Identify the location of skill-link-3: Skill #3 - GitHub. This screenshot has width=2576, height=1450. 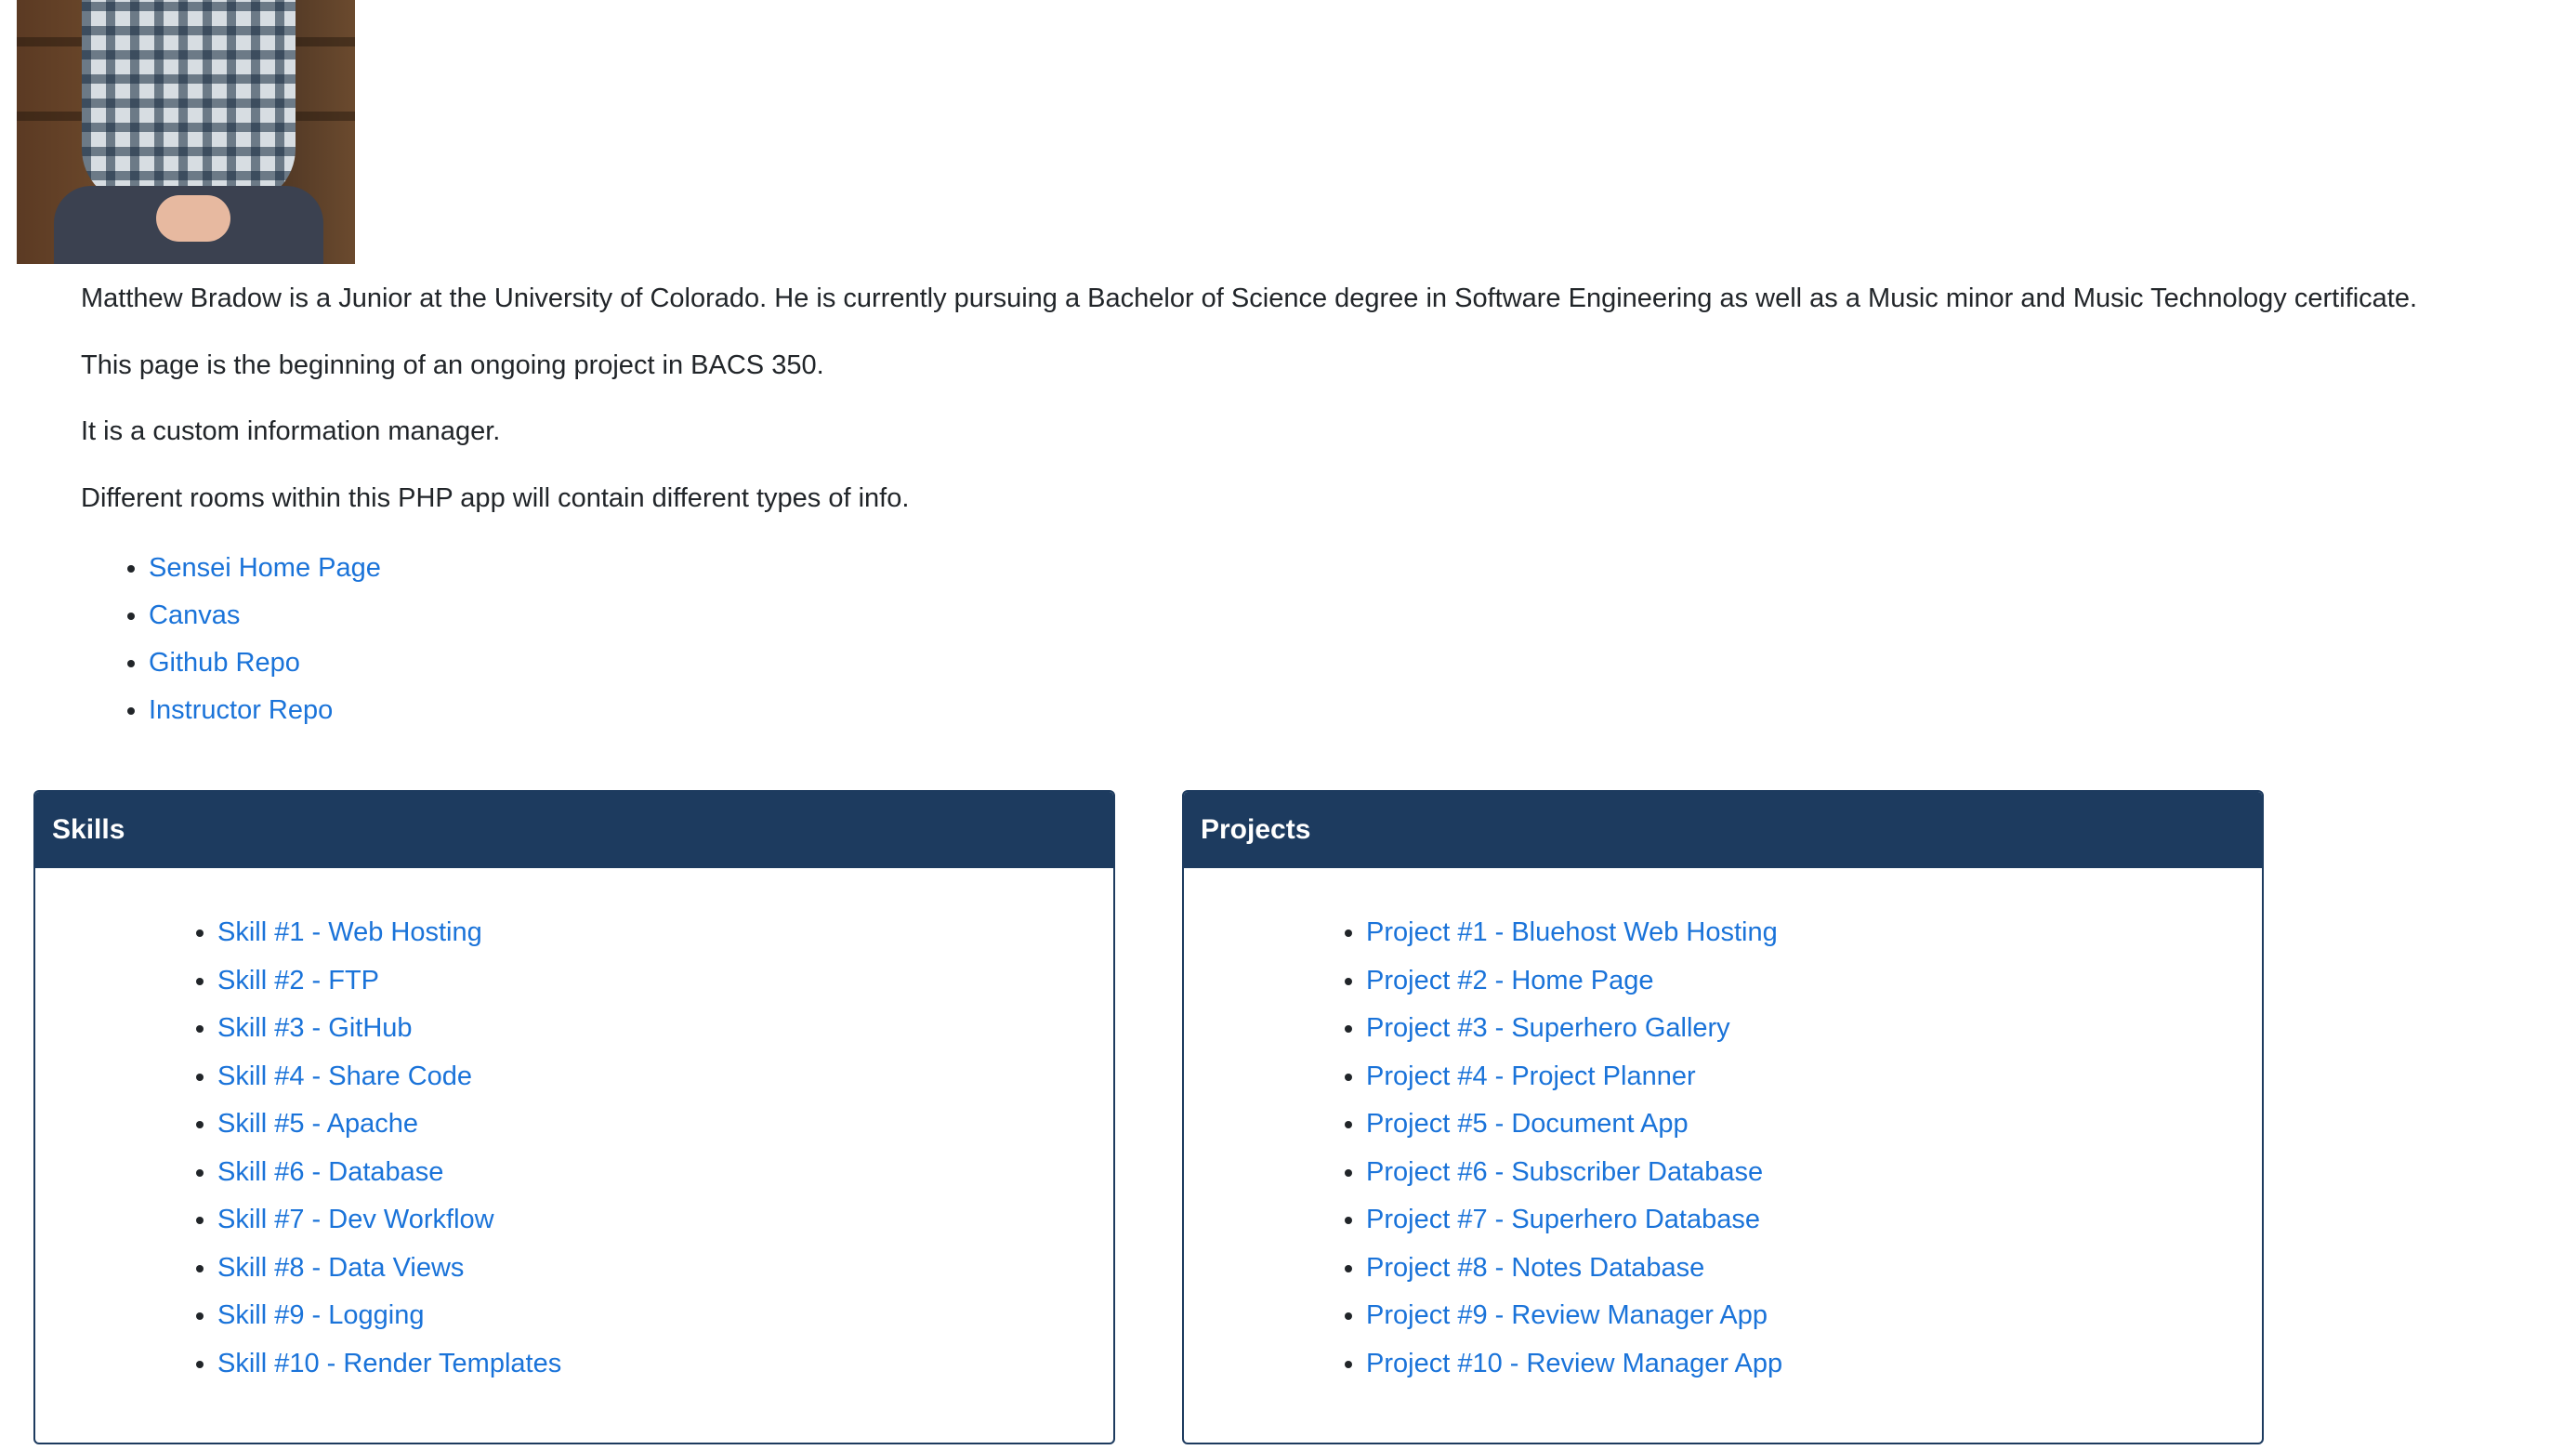
(315, 1028).